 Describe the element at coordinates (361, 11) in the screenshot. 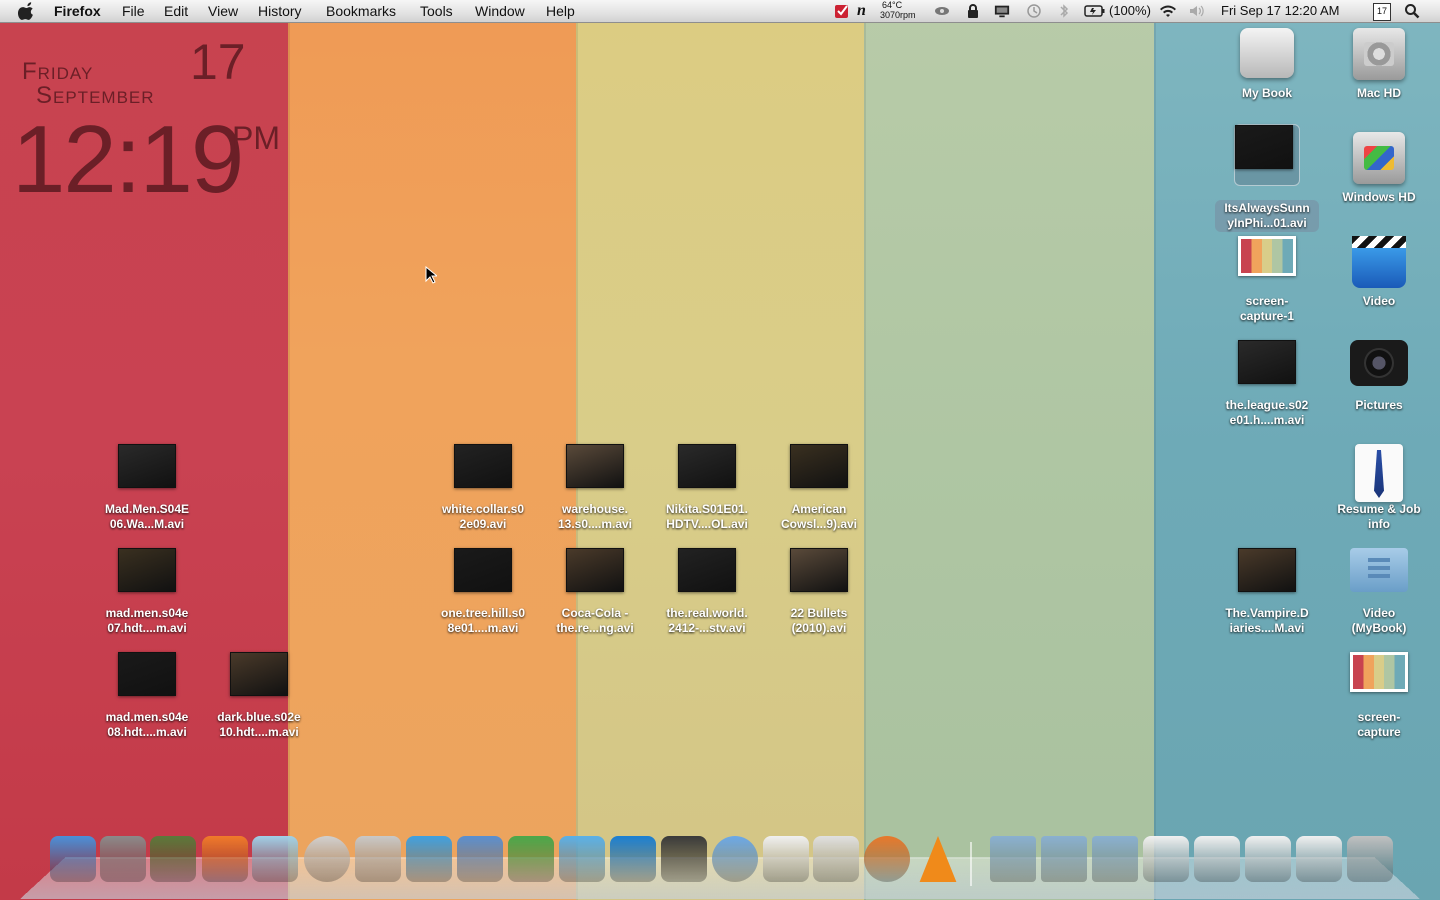

I see `menu-bookmarks: Bookmarks` at that location.